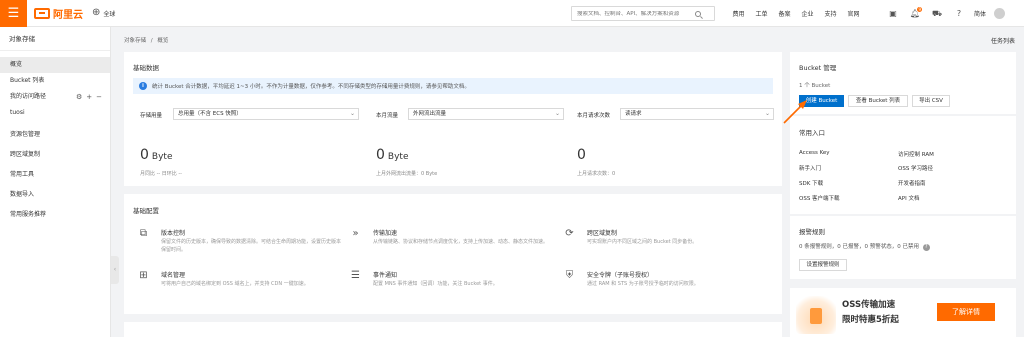 The width and height of the screenshot is (1024, 337). What do you see at coordinates (878, 101) in the screenshot?
I see `view-bucket-list-button: 查看 Bucket 列表` at bounding box center [878, 101].